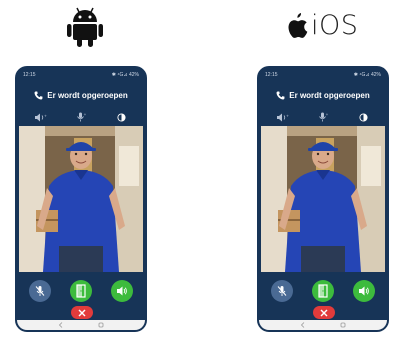 Image resolution: width=409 pixels, height=338 pixels. Describe the element at coordinates (81, 325) in the screenshot. I see `android-nav-bar` at that location.